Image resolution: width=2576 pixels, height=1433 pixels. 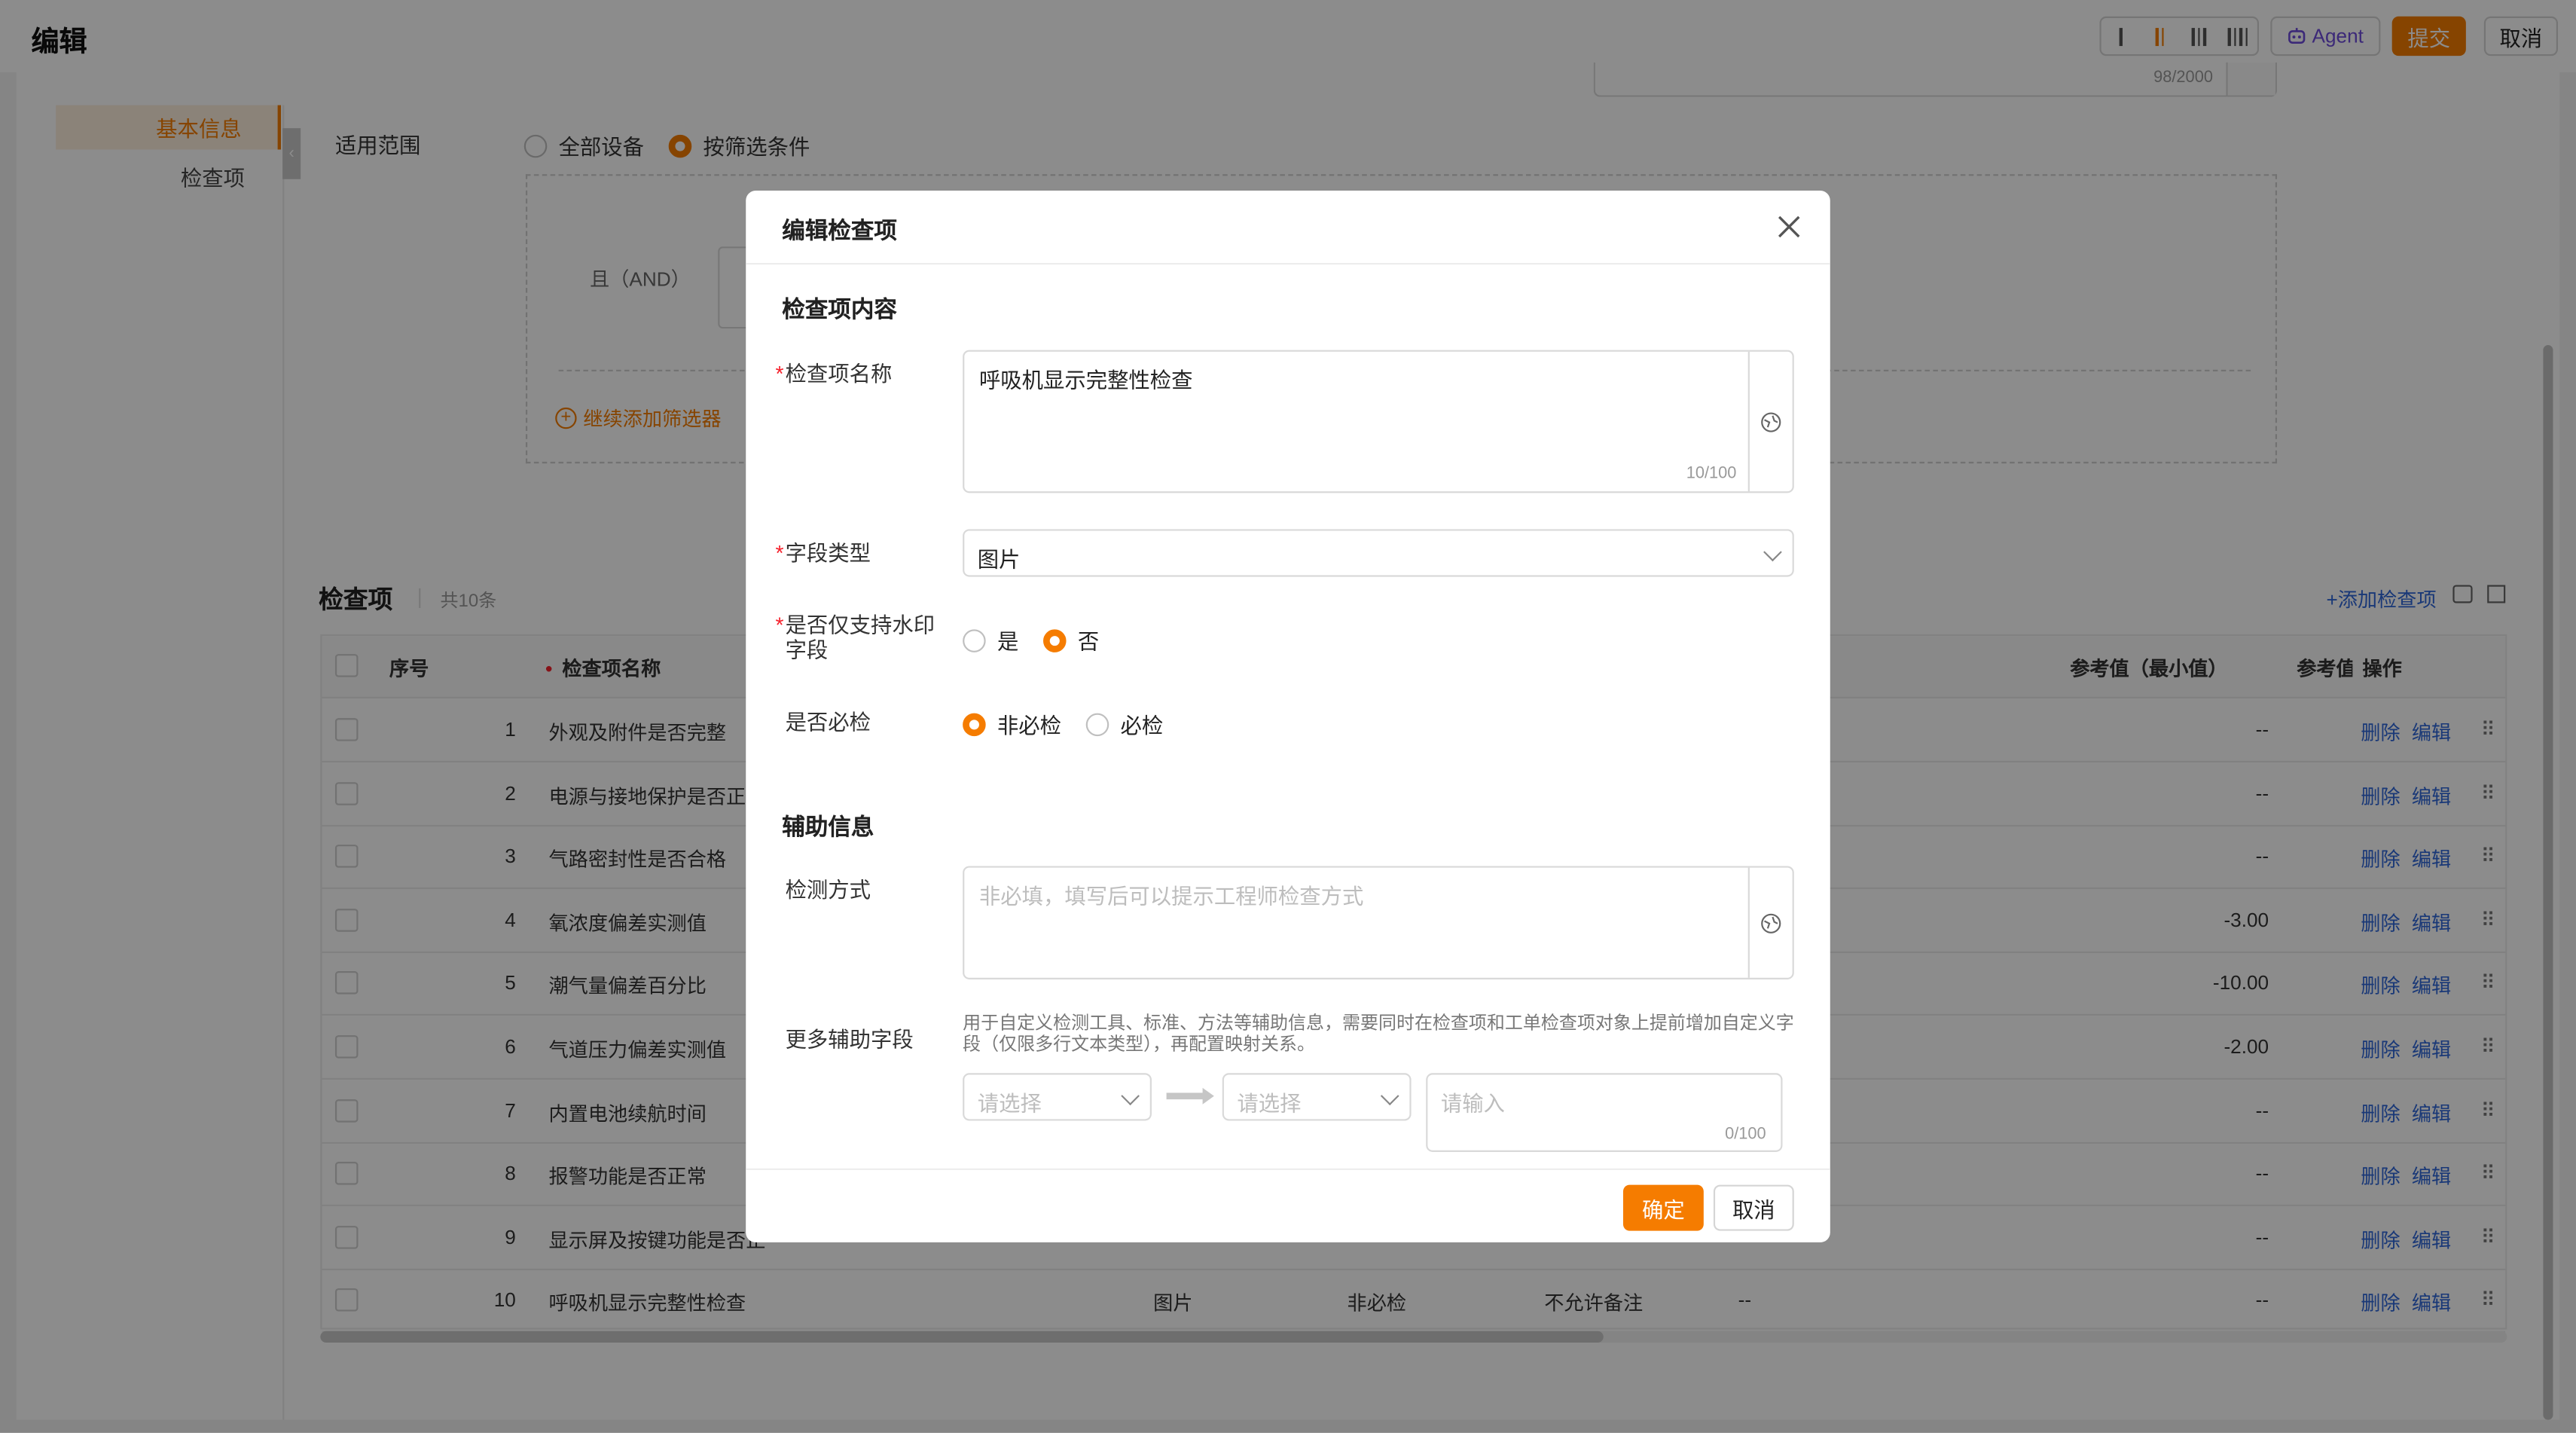 What do you see at coordinates (1142, 725) in the screenshot?
I see `radio-label: 必检` at bounding box center [1142, 725].